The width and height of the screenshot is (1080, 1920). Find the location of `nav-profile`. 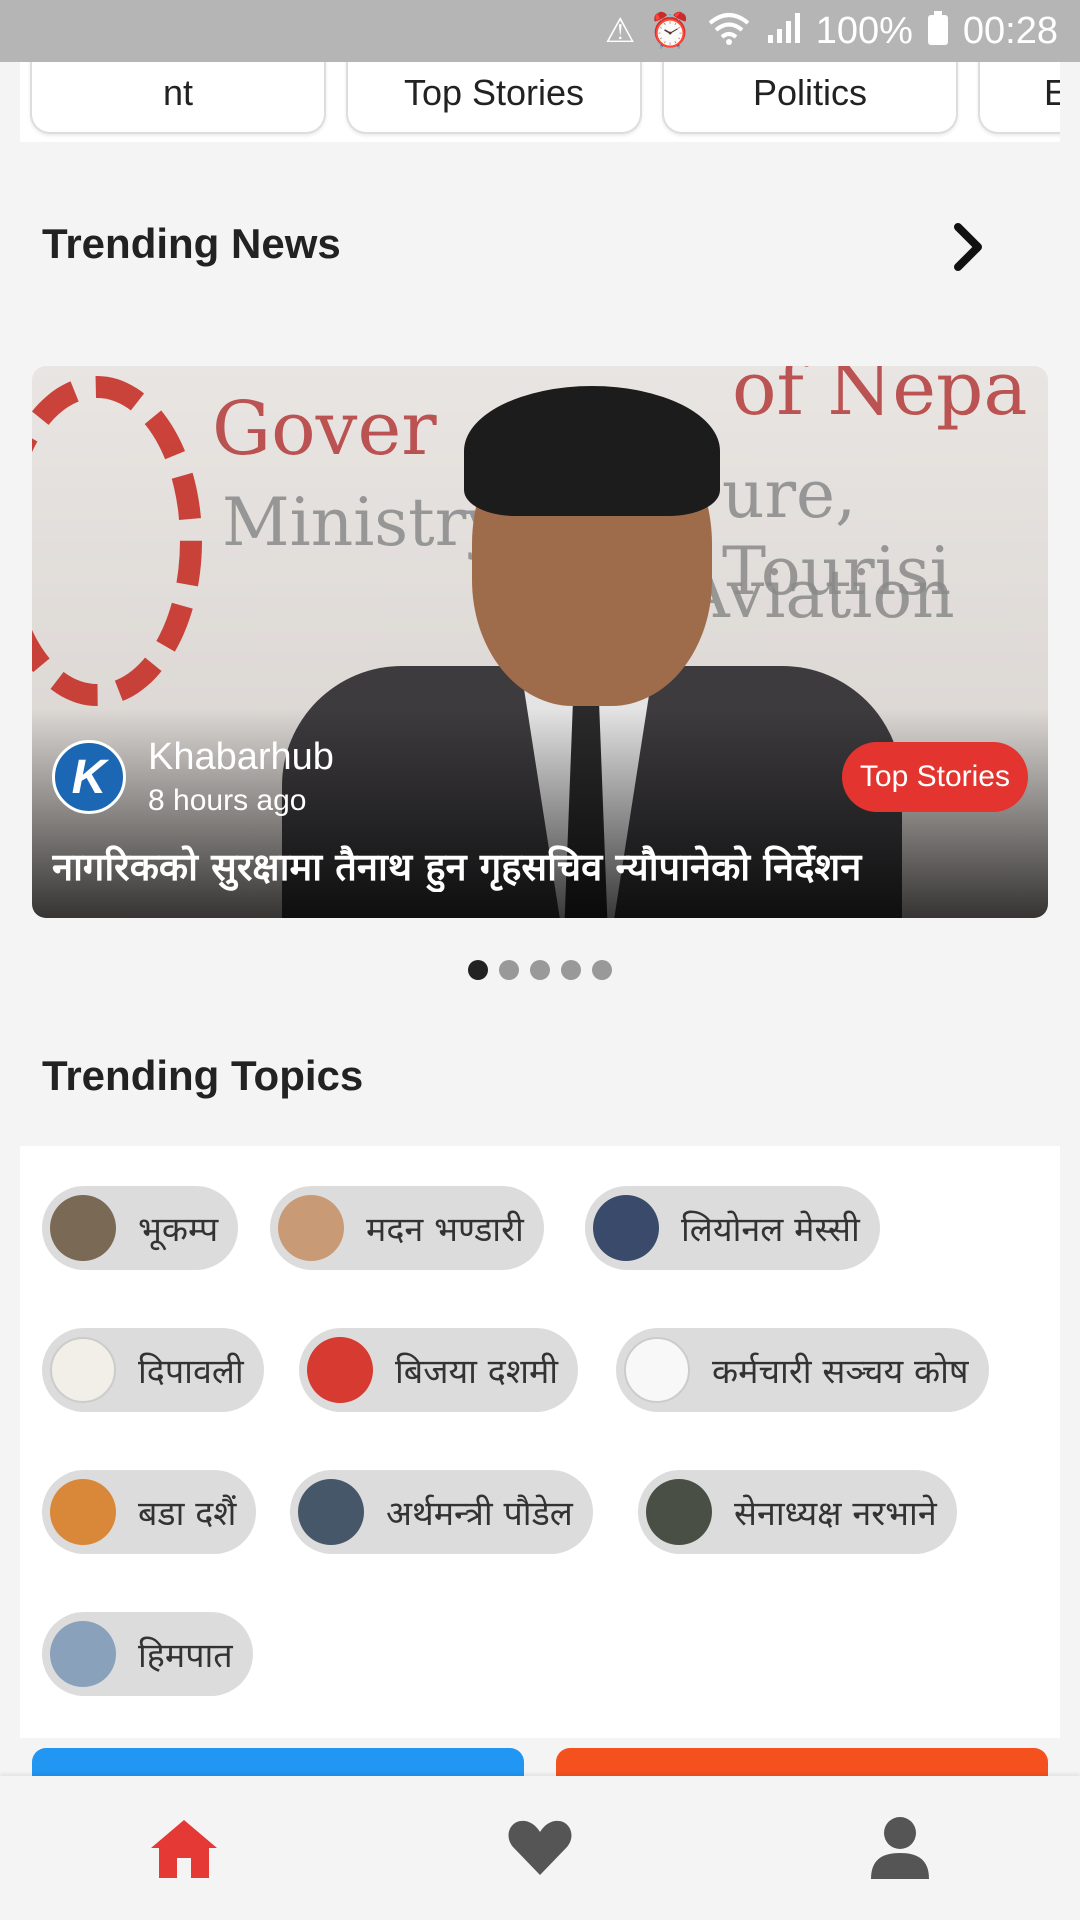

nav-profile is located at coordinates (900, 1848).